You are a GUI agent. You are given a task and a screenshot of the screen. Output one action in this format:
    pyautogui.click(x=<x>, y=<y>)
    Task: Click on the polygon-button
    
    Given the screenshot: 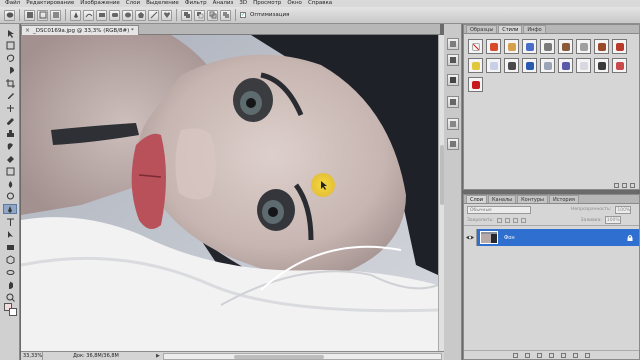 What is the action you would take?
    pyautogui.click(x=140, y=15)
    